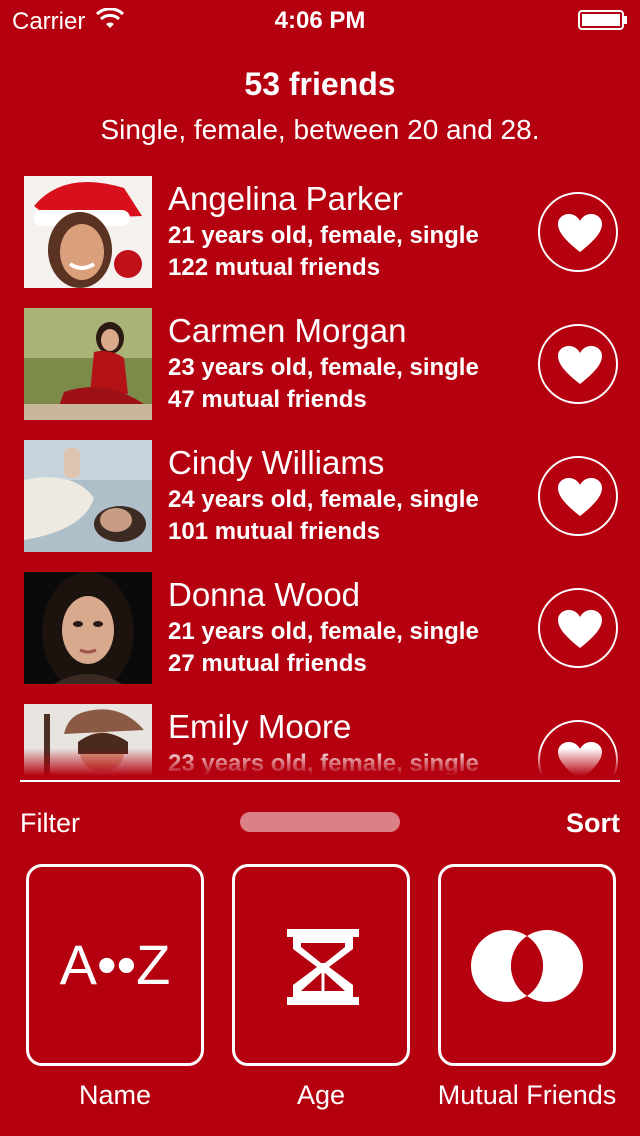 This screenshot has width=640, height=1136. What do you see at coordinates (285, 198) in the screenshot?
I see `friend-name: Angelina Parker` at bounding box center [285, 198].